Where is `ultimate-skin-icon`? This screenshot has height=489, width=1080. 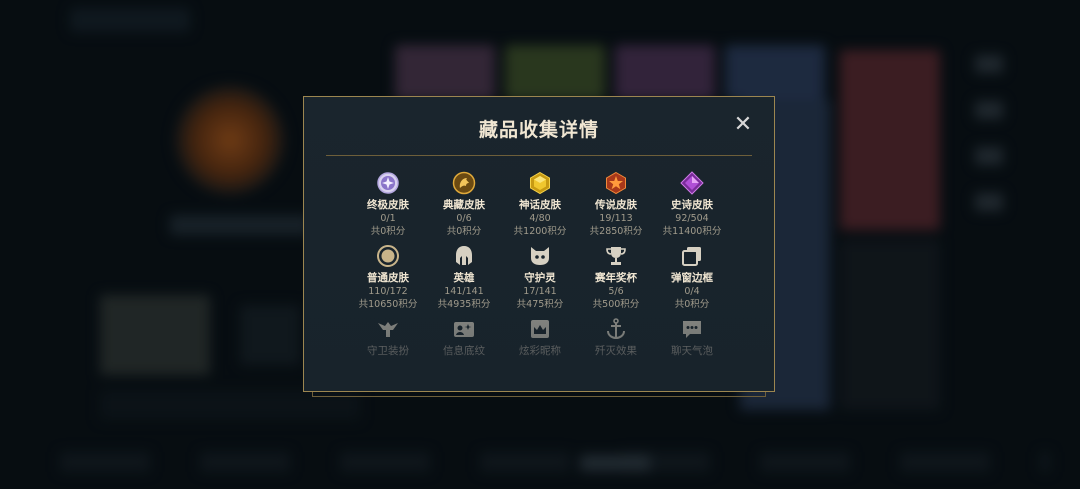 ultimate-skin-icon is located at coordinates (388, 183).